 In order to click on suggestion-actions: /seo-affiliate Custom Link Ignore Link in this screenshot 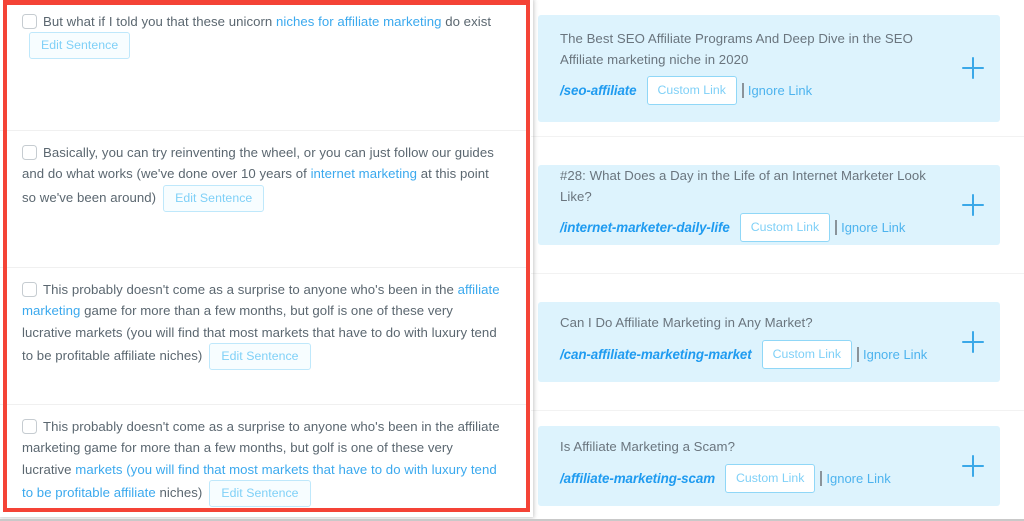, I will do `click(758, 90)`.